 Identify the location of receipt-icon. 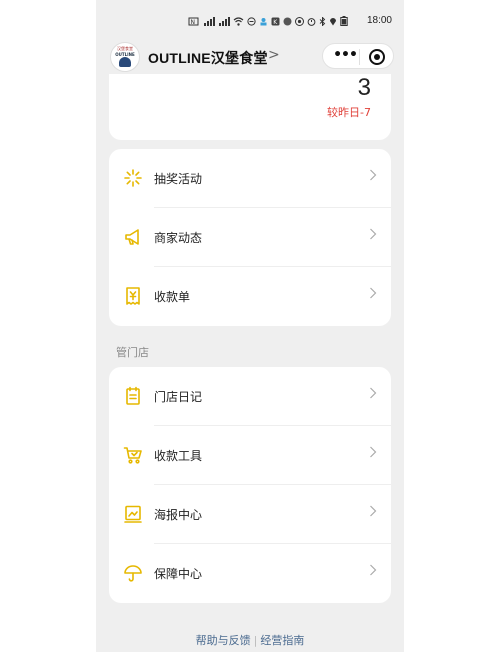
(133, 296).